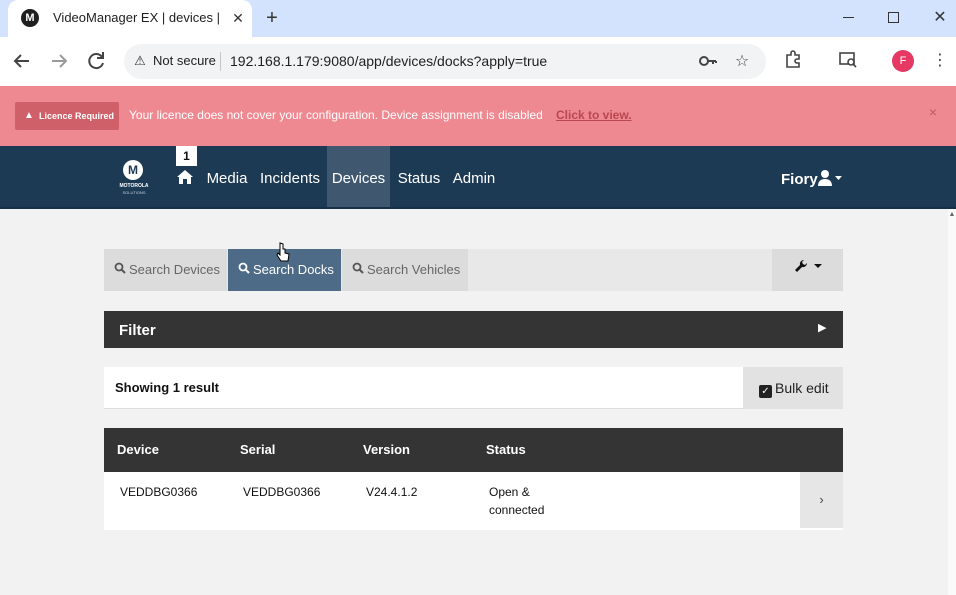 This screenshot has width=956, height=595. What do you see at coordinates (282, 492) in the screenshot?
I see `cell-serial: VEDDBG0366` at bounding box center [282, 492].